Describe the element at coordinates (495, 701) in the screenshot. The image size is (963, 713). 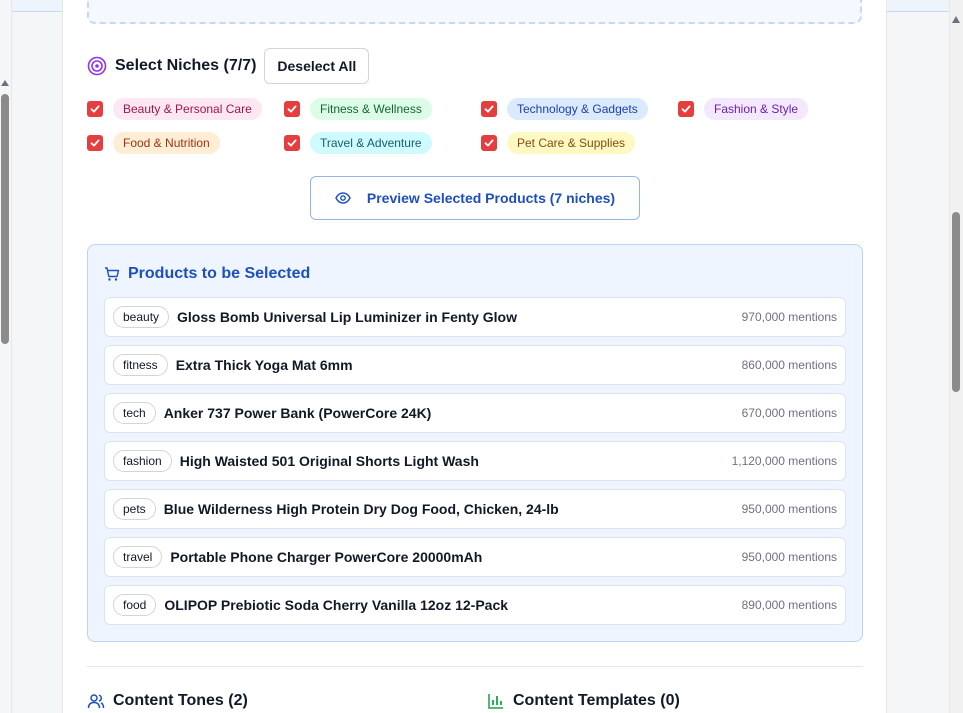
I see `bar-chart-icon` at that location.